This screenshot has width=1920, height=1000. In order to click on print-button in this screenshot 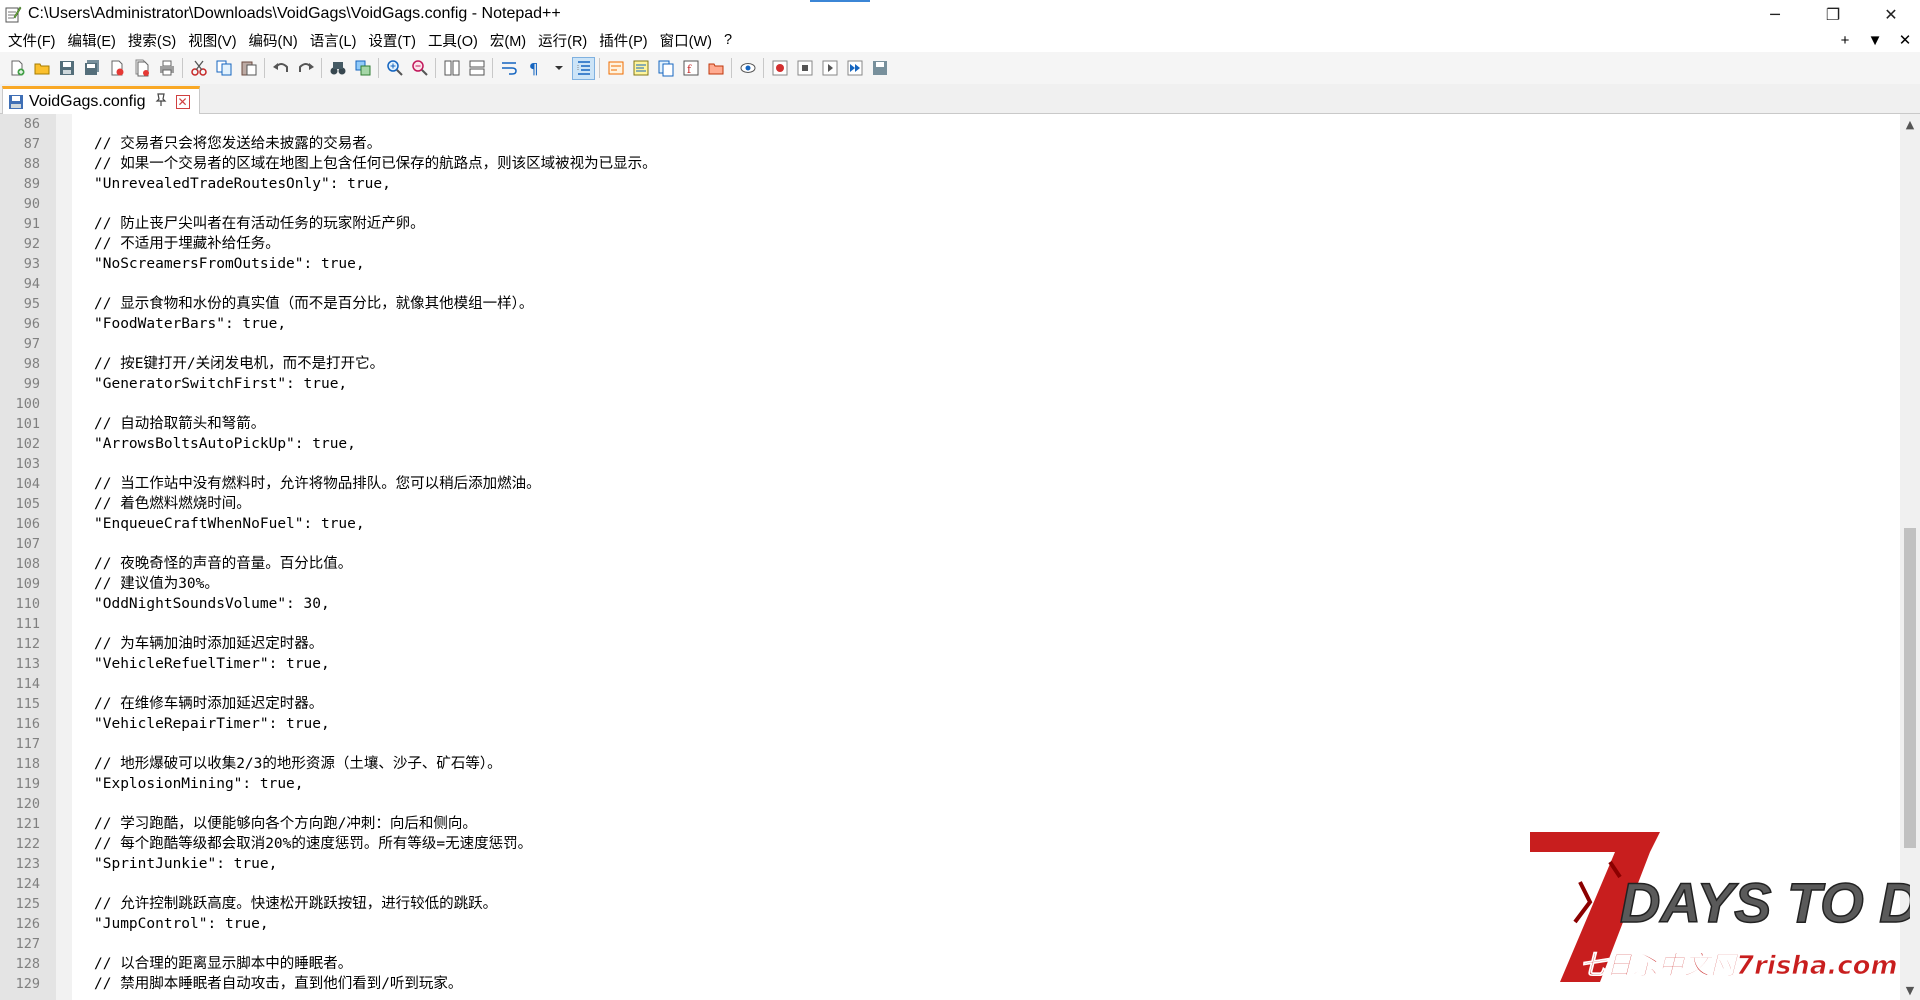, I will do `click(166, 68)`.